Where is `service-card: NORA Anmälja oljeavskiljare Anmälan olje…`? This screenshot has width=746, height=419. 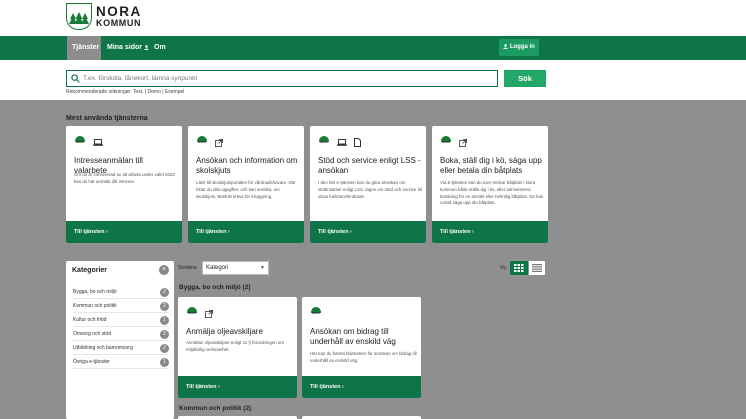 service-card: NORA Anmälja oljeavskiljare Anmälan olje… is located at coordinates (237, 347).